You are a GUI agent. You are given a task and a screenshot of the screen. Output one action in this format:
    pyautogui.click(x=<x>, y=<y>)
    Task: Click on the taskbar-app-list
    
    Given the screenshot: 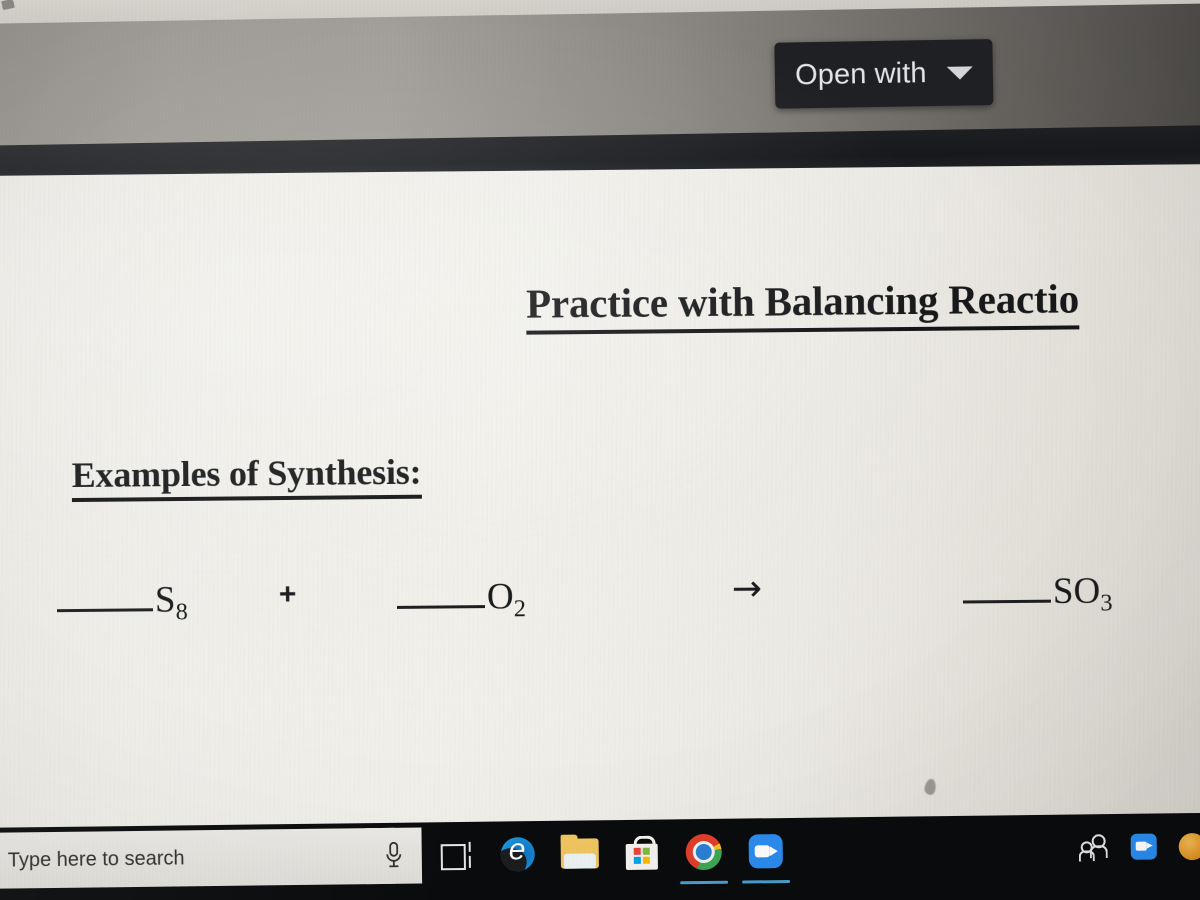 What is the action you would take?
    pyautogui.click(x=610, y=853)
    